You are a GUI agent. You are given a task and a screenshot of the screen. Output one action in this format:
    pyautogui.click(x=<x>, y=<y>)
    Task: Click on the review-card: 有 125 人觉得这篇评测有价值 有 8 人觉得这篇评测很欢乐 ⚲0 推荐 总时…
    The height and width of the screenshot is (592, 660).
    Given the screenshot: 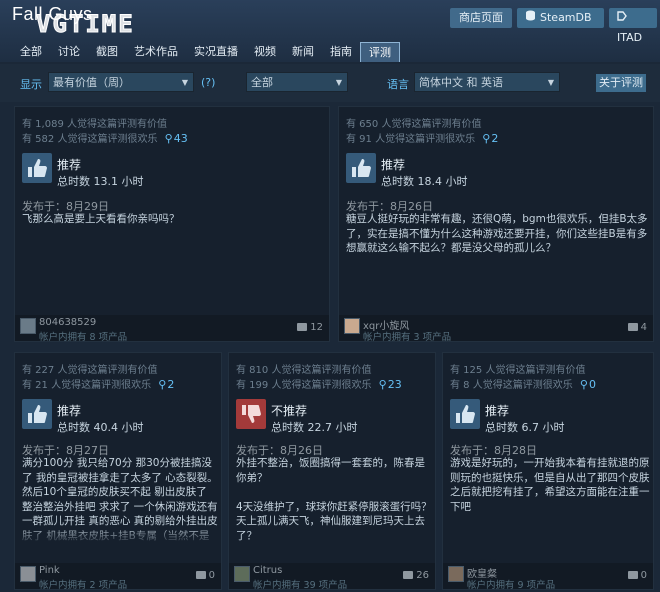 What is the action you would take?
    pyautogui.click(x=548, y=471)
    